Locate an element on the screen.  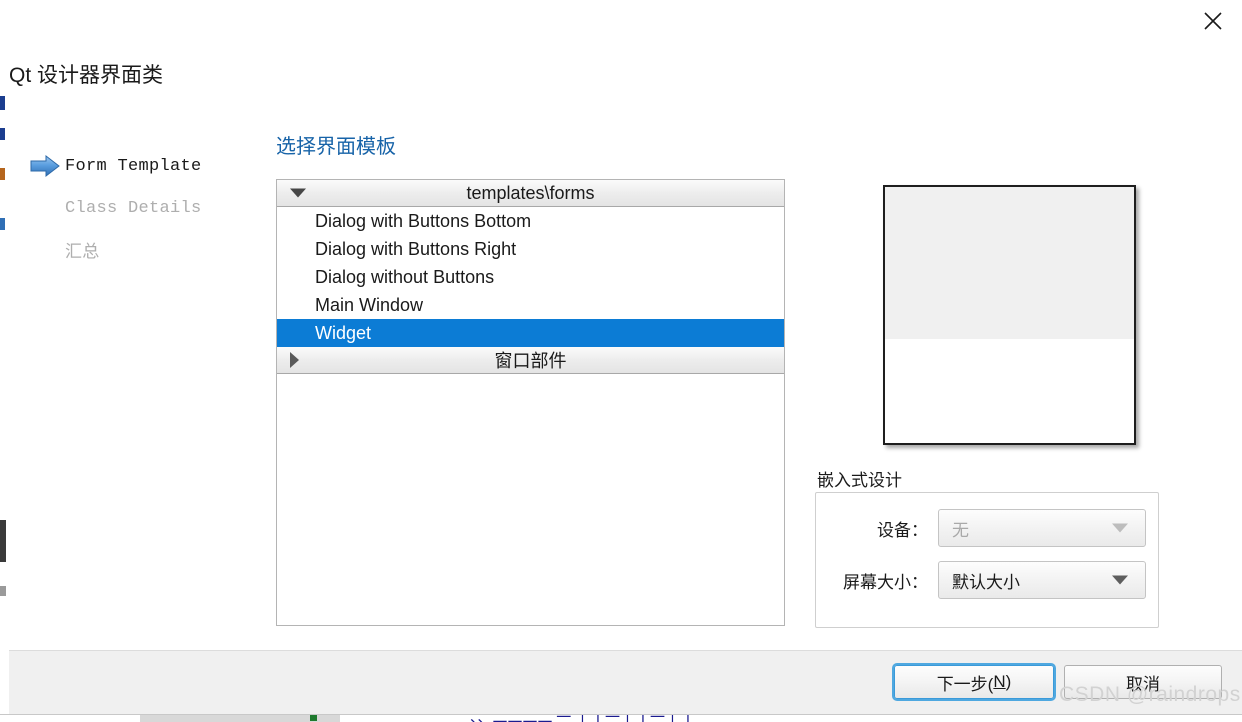
sidebar-step-form-template: Form Template is located at coordinates (140, 166).